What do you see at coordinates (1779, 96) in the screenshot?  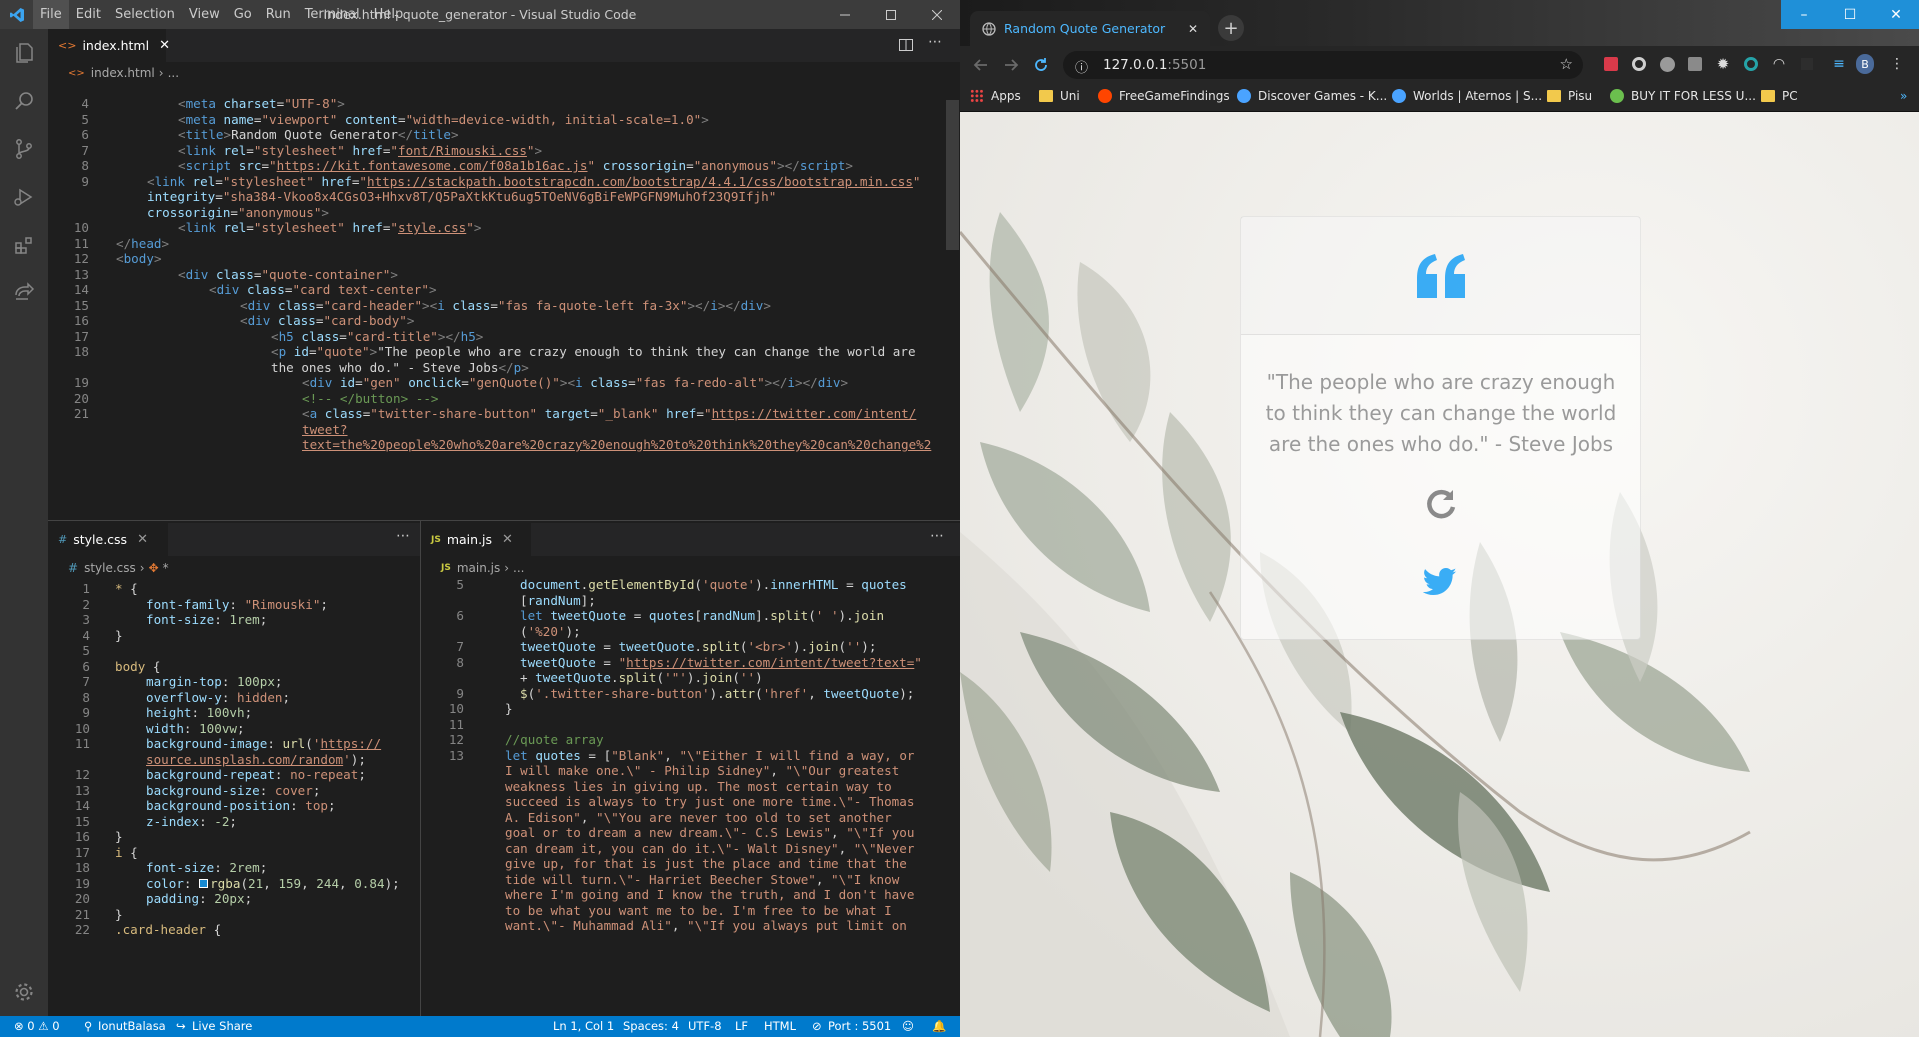 I see `bookmark-item: PC` at bounding box center [1779, 96].